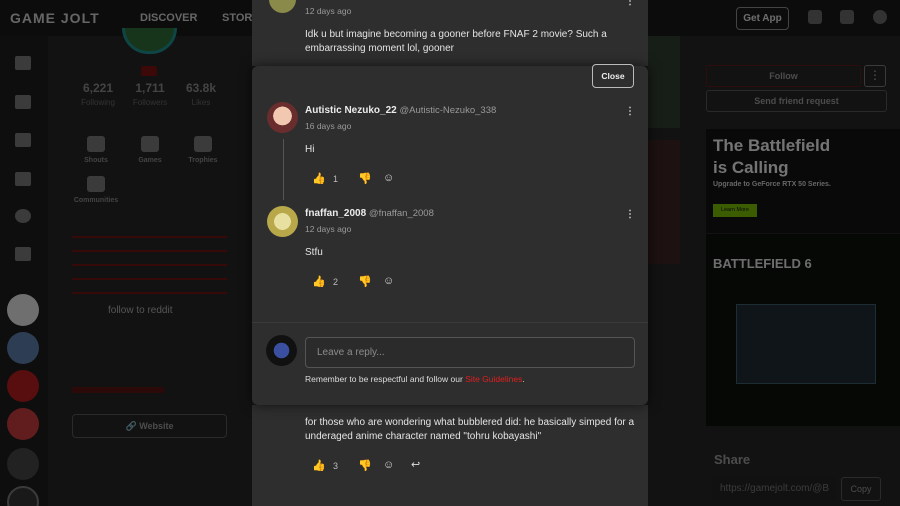 The width and height of the screenshot is (900, 506). Describe the element at coordinates (448, 110) in the screenshot. I see `comment-handle: @Autistic-Nezuko_338` at that location.